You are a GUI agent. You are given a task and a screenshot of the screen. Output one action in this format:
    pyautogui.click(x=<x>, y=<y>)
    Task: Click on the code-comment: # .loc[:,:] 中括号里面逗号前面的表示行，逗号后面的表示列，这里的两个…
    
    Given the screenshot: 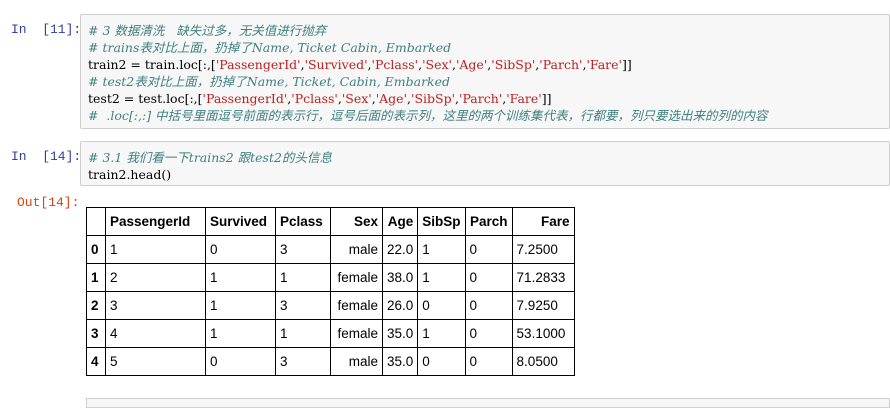 What is the action you would take?
    pyautogui.click(x=428, y=115)
    